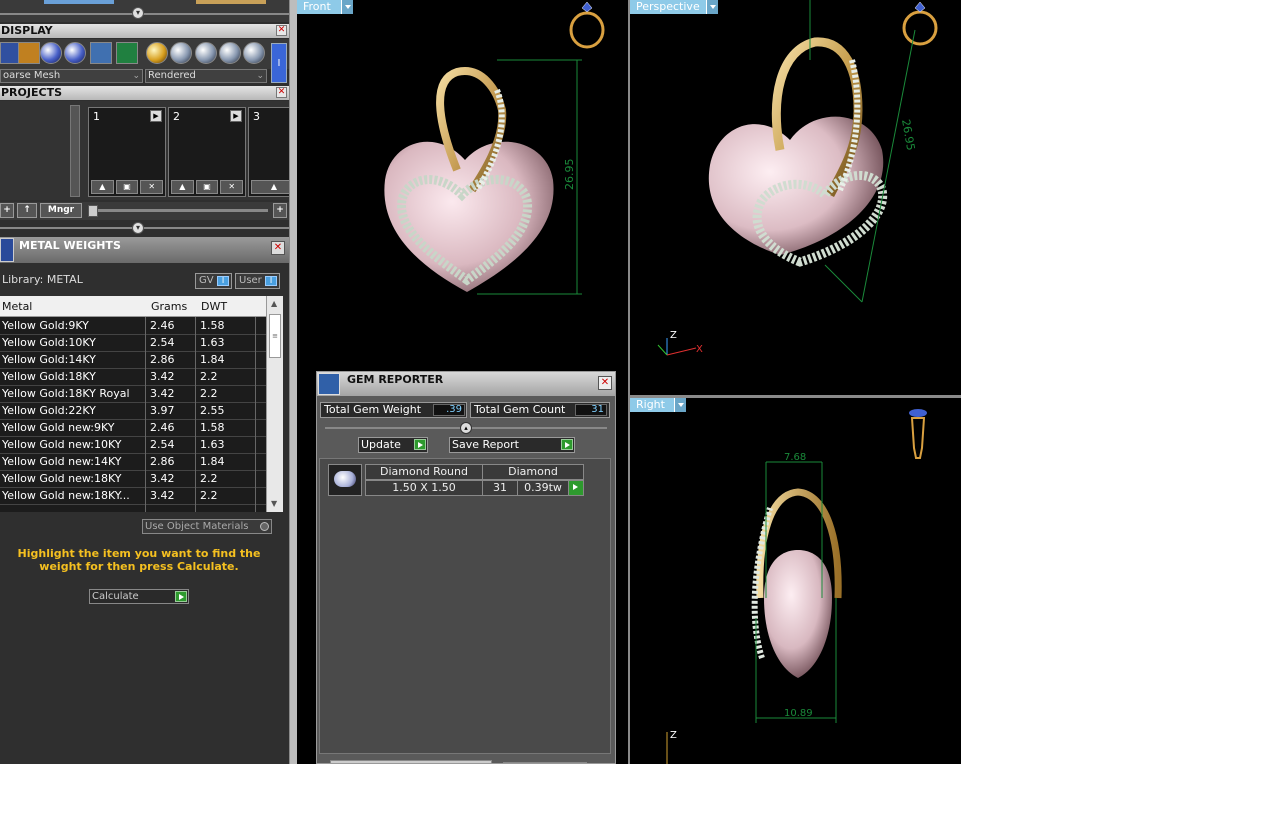  What do you see at coordinates (133, 411) in the screenshot?
I see `table-row: Yellow Gold:22KY 3.97 2.55` at bounding box center [133, 411].